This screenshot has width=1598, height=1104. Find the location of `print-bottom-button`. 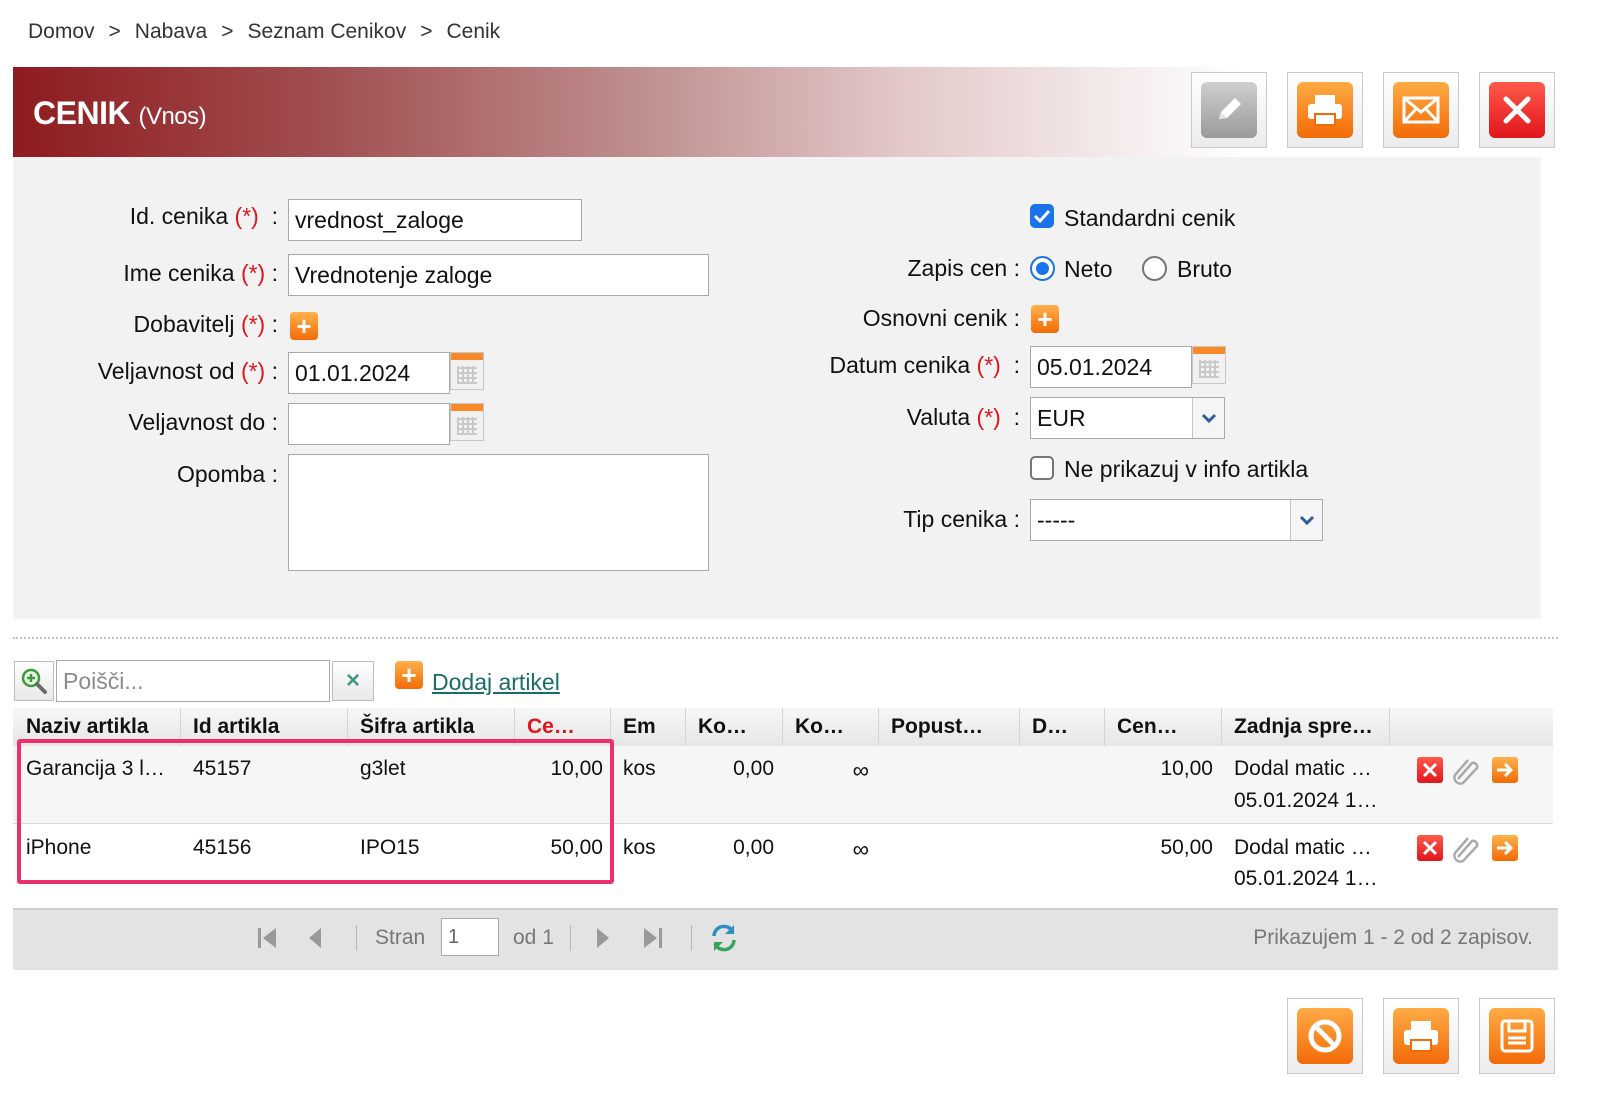

print-bottom-button is located at coordinates (1421, 1036).